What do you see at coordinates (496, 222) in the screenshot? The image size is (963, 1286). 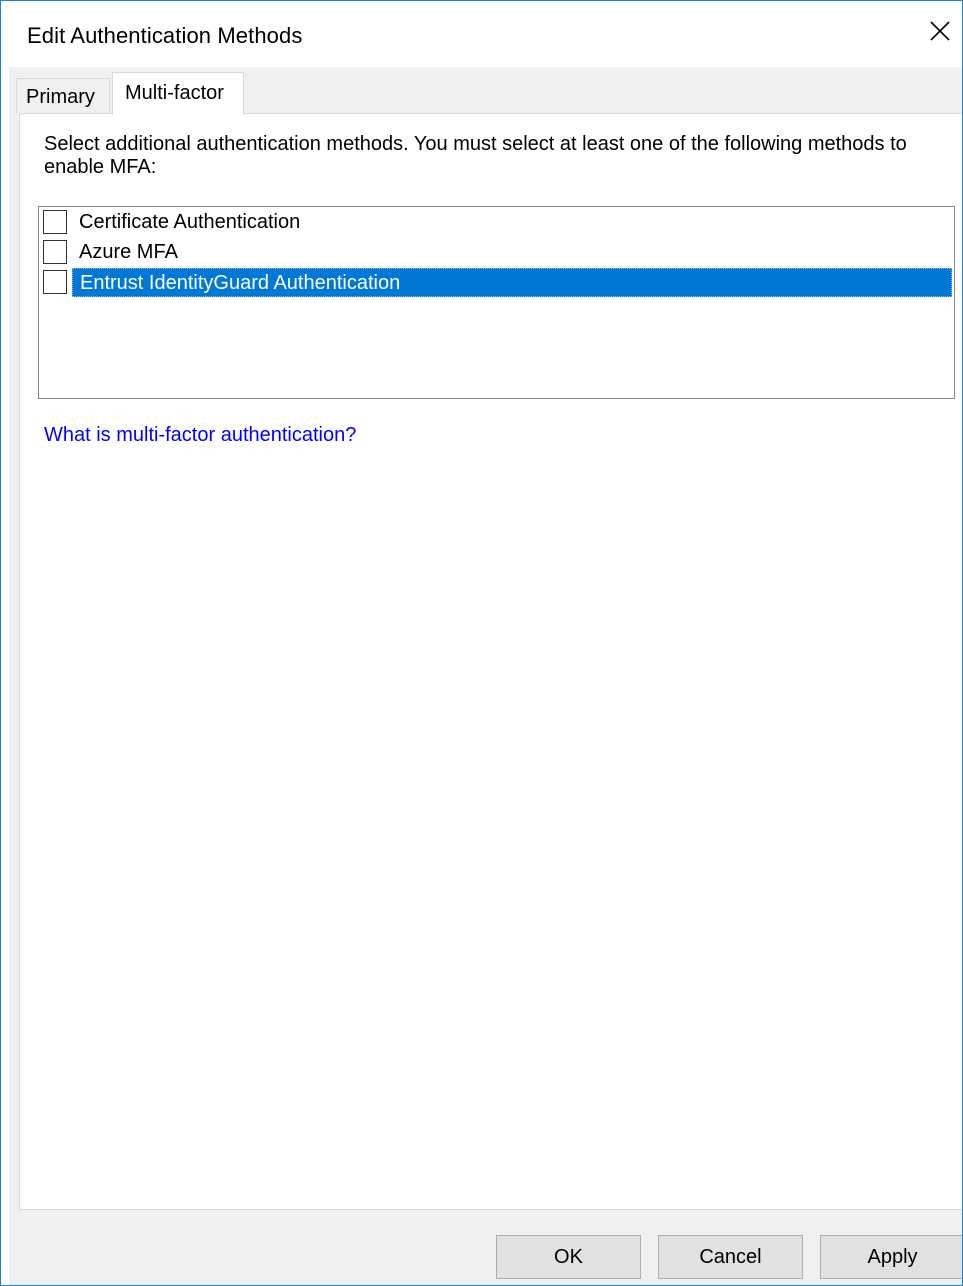 I see `list-item: Certificate Authentication` at bounding box center [496, 222].